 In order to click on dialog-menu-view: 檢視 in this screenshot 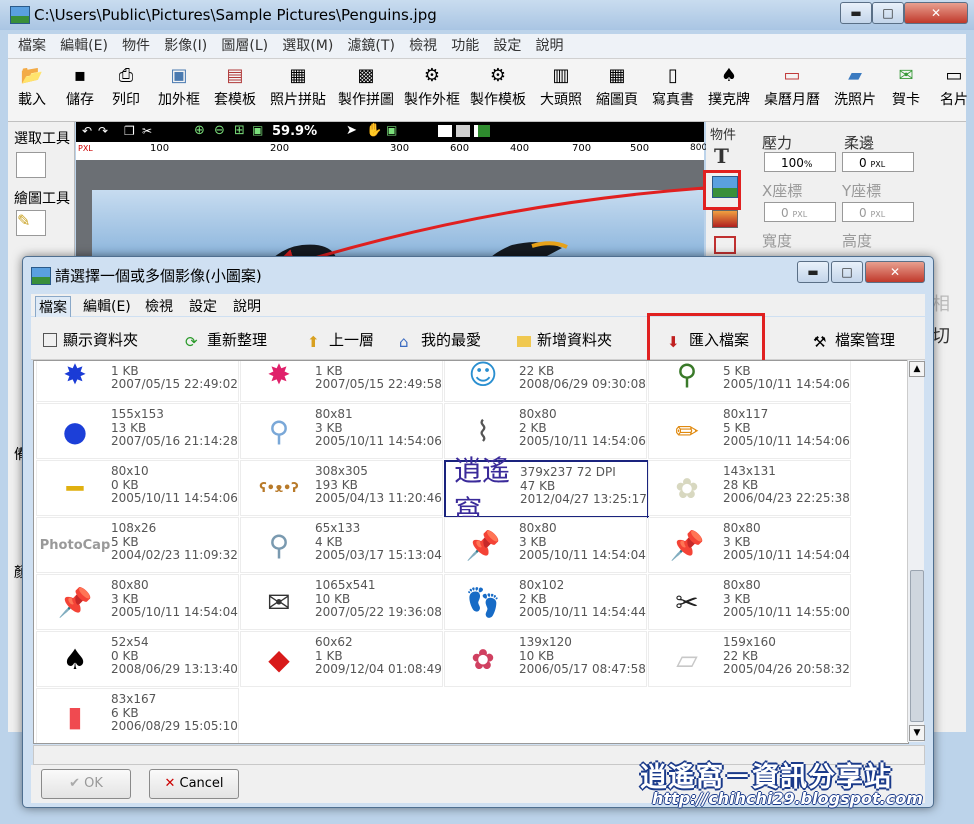, I will do `click(159, 306)`.